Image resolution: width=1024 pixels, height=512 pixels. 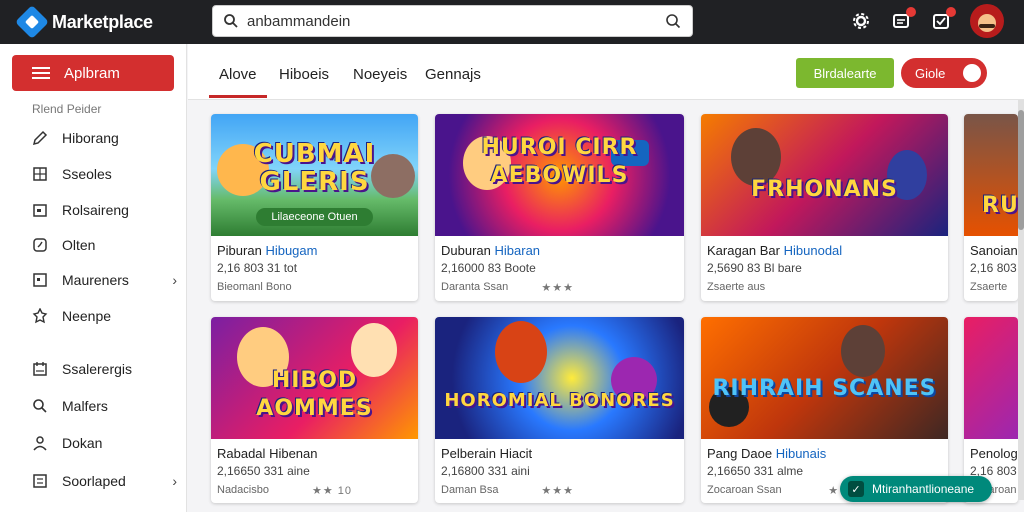 I want to click on rating-stars: ★★ 10, so click(x=331, y=491).